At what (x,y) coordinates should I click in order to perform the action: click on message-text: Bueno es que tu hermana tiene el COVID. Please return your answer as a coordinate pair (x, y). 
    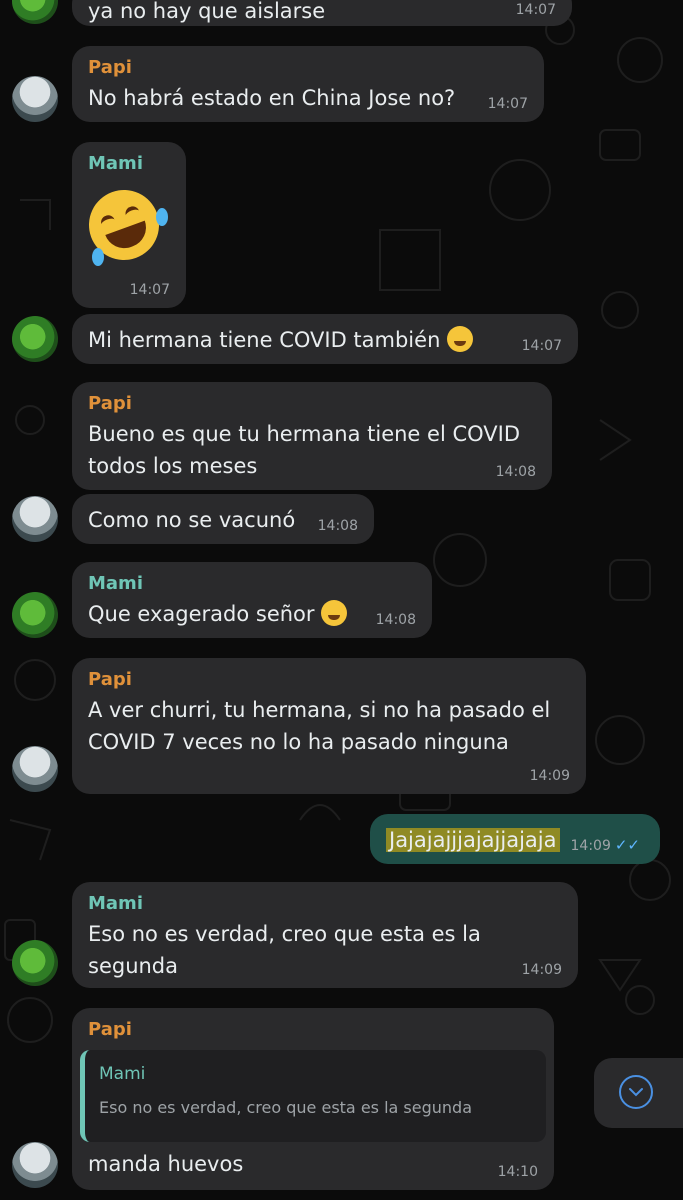
    Looking at the image, I should click on (304, 434).